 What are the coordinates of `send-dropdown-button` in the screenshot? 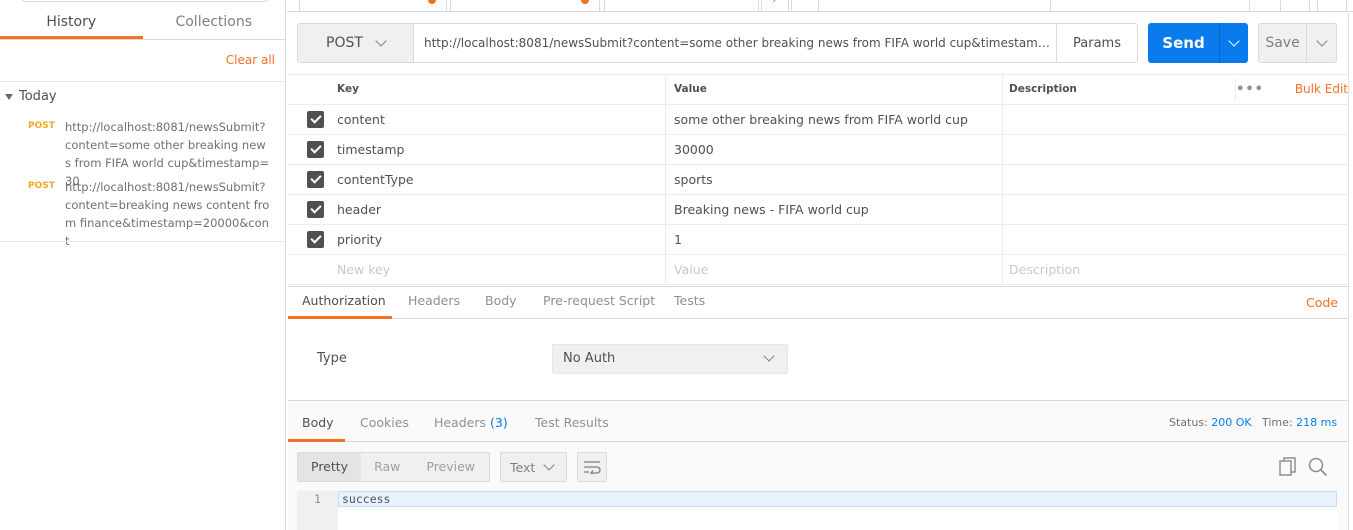 It's located at (1233, 43).